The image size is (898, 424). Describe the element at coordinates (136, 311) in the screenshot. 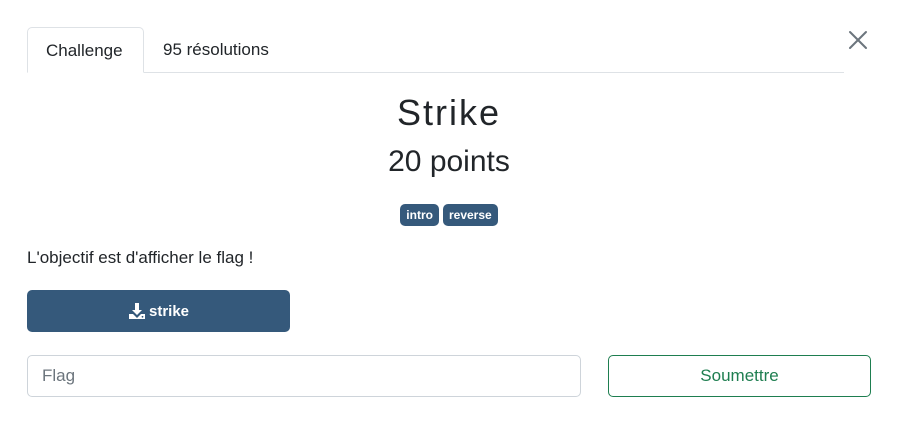

I see `download-icon` at that location.